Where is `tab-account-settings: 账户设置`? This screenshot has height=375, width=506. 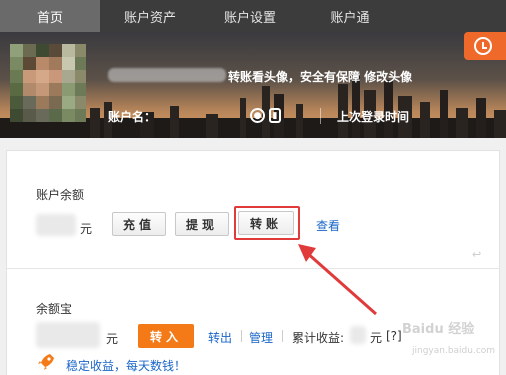 tab-account-settings: 账户设置 is located at coordinates (250, 16).